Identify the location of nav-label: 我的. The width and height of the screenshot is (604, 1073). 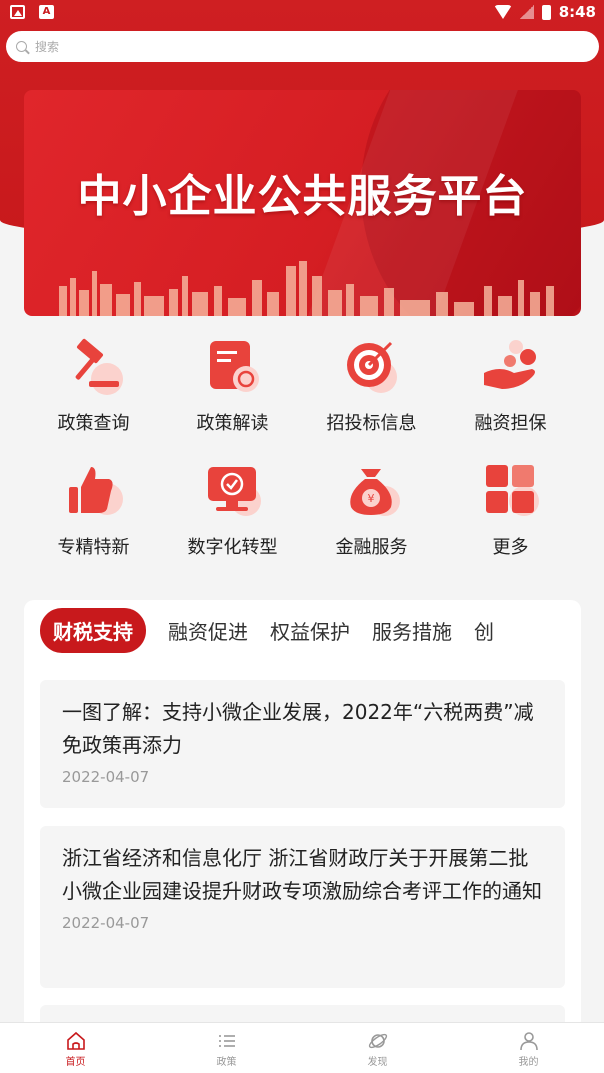
(528, 1062).